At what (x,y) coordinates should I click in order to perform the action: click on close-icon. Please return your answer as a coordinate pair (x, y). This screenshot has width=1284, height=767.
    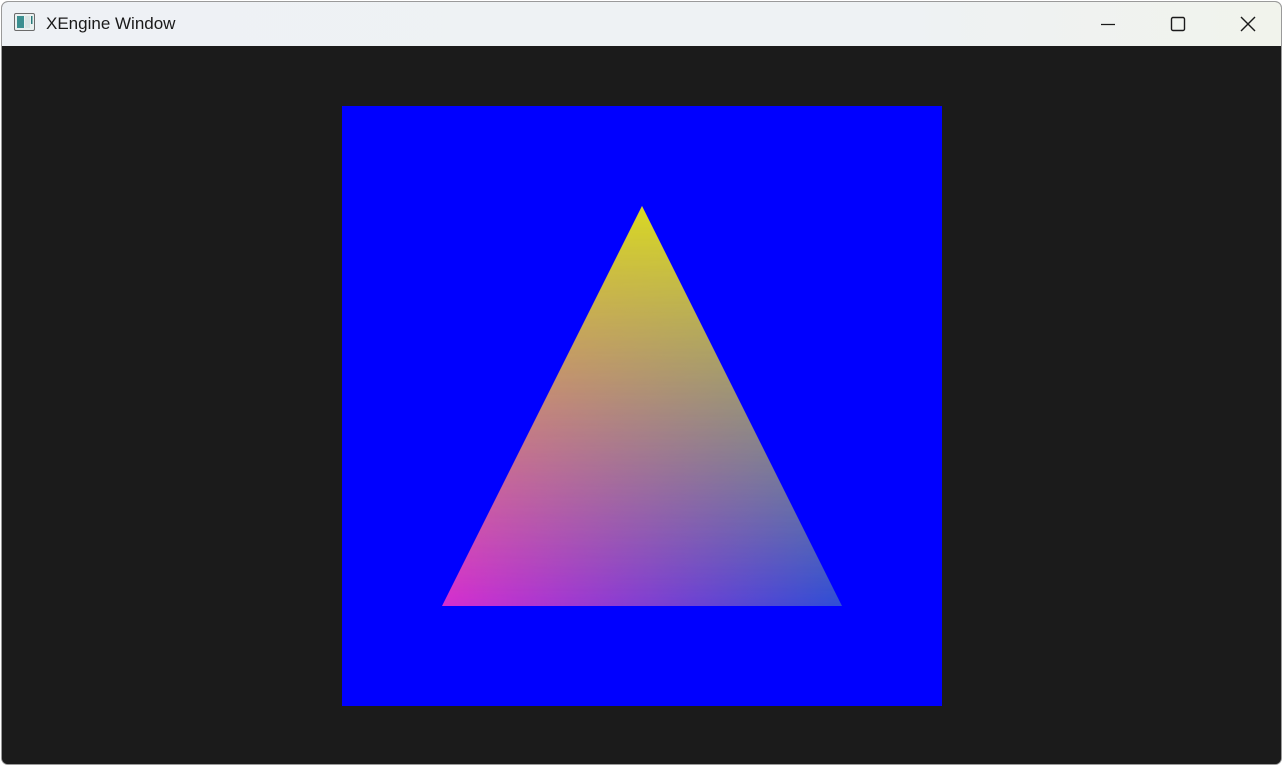
    Looking at the image, I should click on (1248, 24).